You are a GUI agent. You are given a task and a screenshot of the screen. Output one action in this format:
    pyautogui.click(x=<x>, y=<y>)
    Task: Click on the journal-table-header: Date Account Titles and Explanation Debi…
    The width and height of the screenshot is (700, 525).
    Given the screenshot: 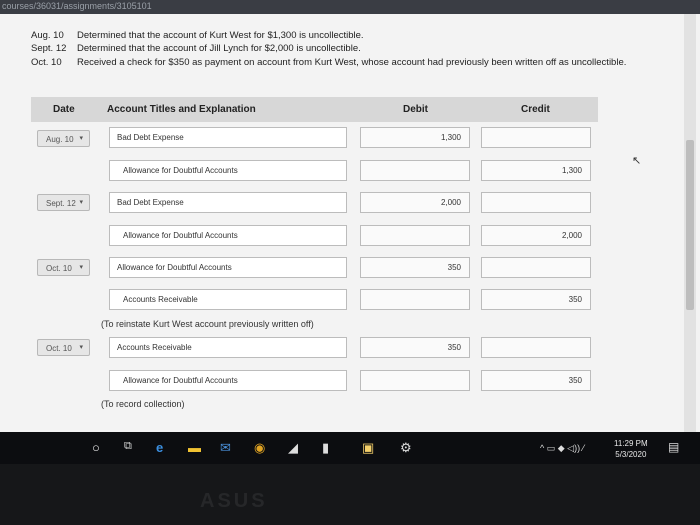 What is the action you would take?
    pyautogui.click(x=314, y=109)
    